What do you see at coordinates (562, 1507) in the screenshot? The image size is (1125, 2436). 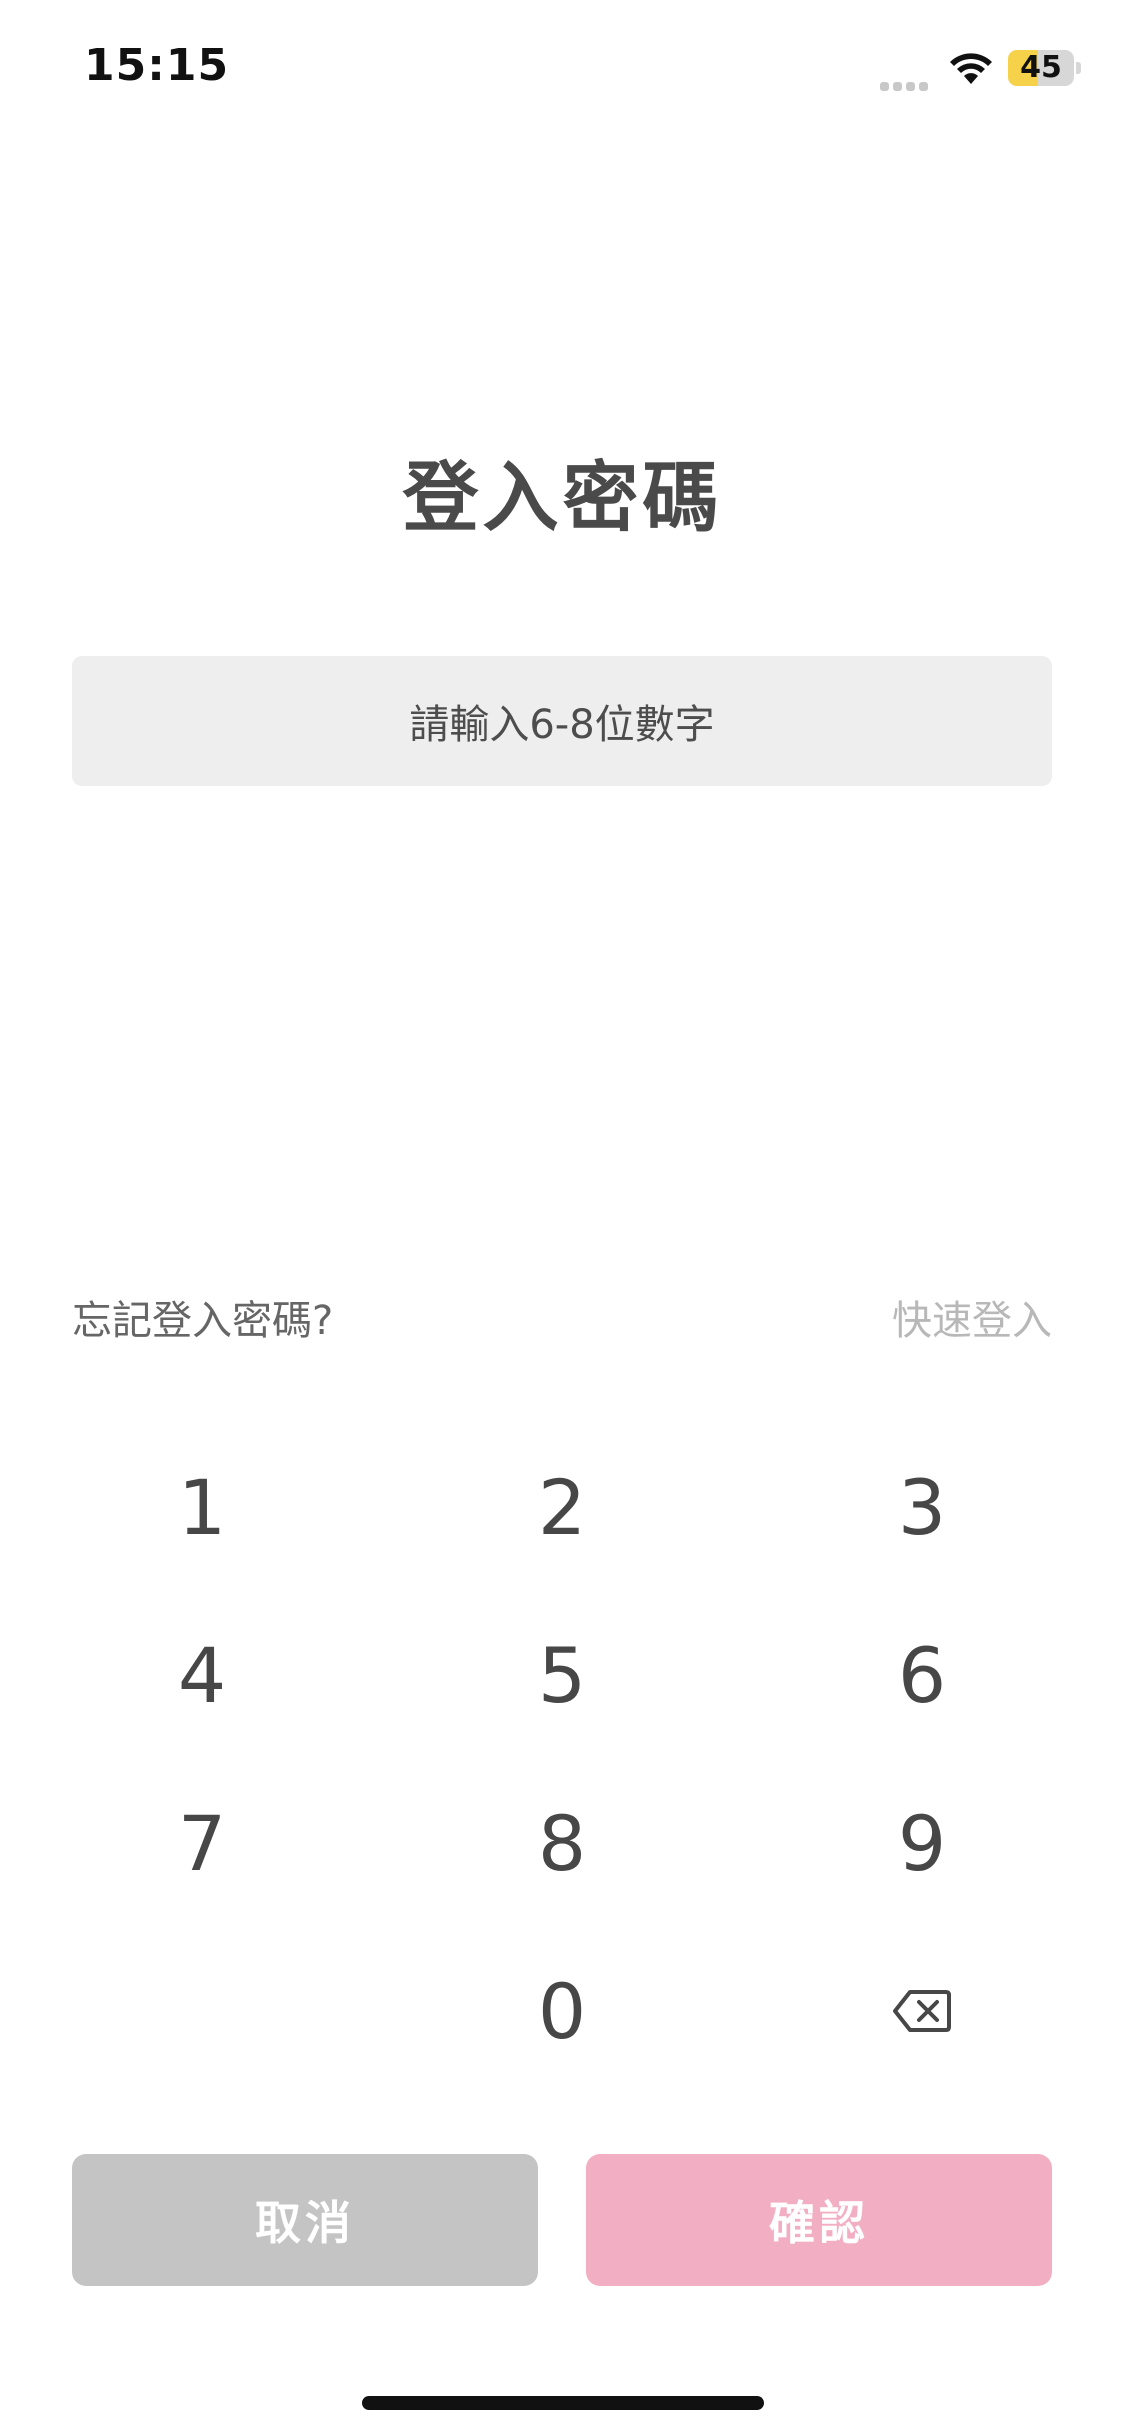 I see `key-2: 2` at bounding box center [562, 1507].